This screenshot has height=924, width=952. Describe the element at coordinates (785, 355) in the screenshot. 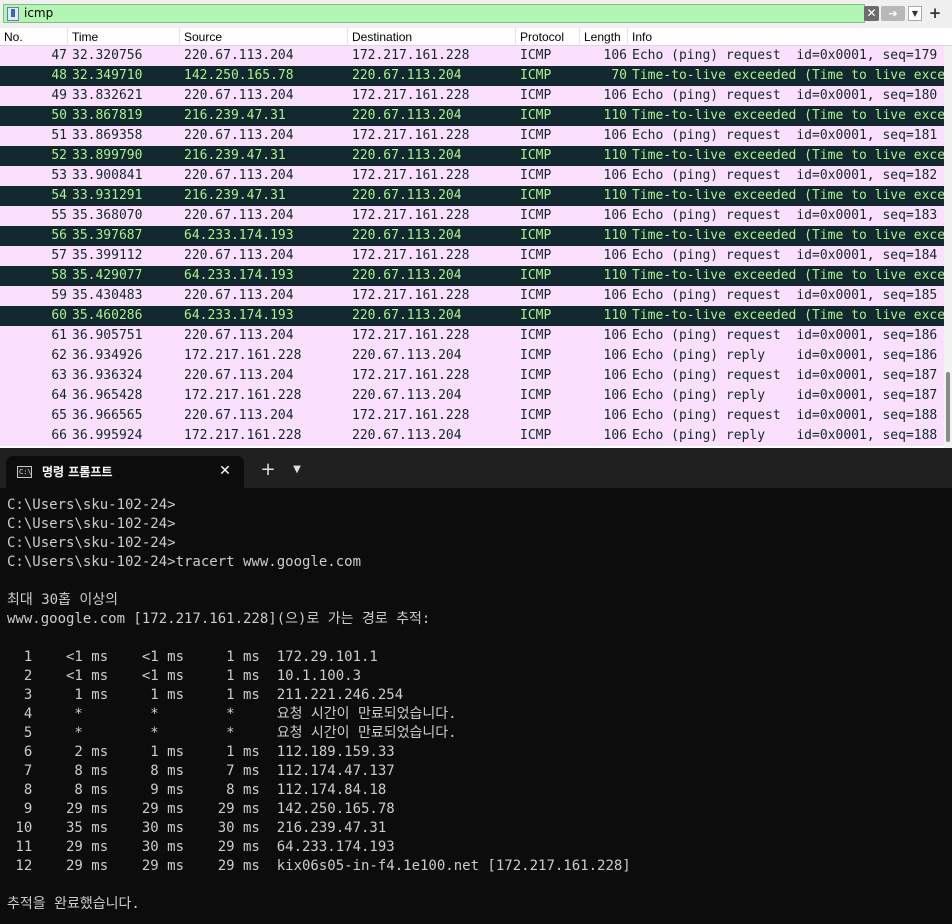

I see `packet-info: Echo (ping) reply id=0x0001, seq=186` at that location.